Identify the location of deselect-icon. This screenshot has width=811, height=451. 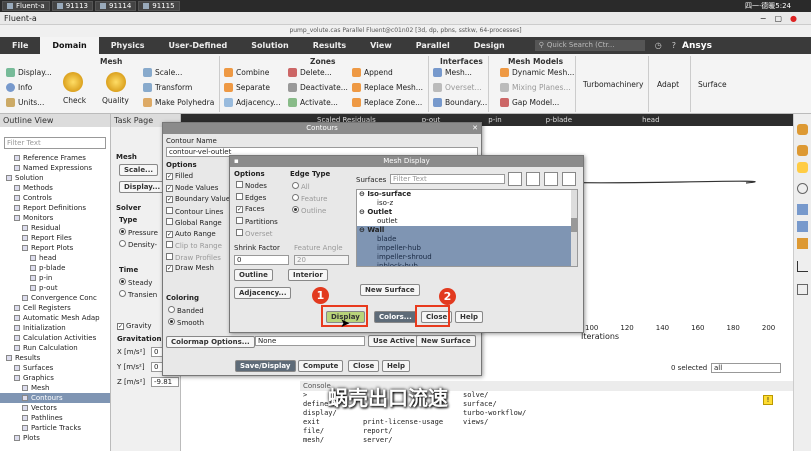
(551, 179).